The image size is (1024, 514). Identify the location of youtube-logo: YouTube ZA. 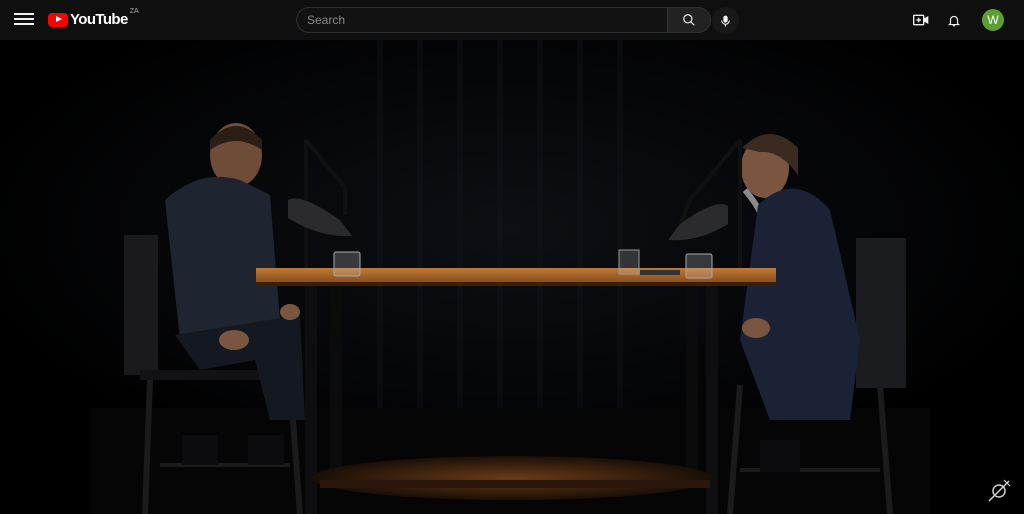
(93, 18).